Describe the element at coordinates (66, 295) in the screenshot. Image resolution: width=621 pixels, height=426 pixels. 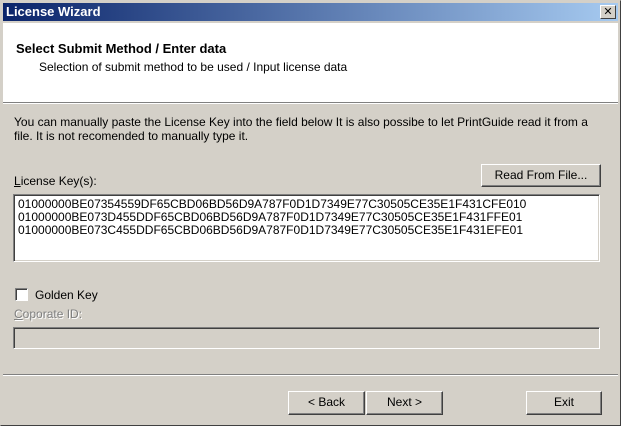
I see `golden-key-label: Golden Key` at that location.